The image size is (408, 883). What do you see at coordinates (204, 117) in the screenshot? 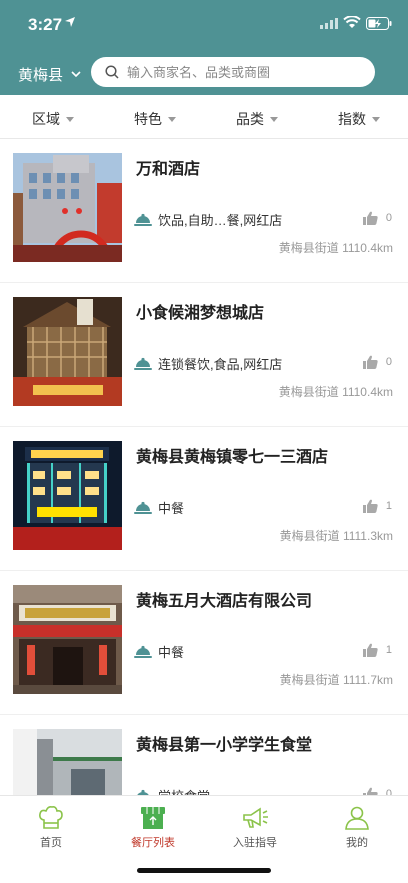
I see `filter-bar: 区域 特色 品类 指数` at bounding box center [204, 117].